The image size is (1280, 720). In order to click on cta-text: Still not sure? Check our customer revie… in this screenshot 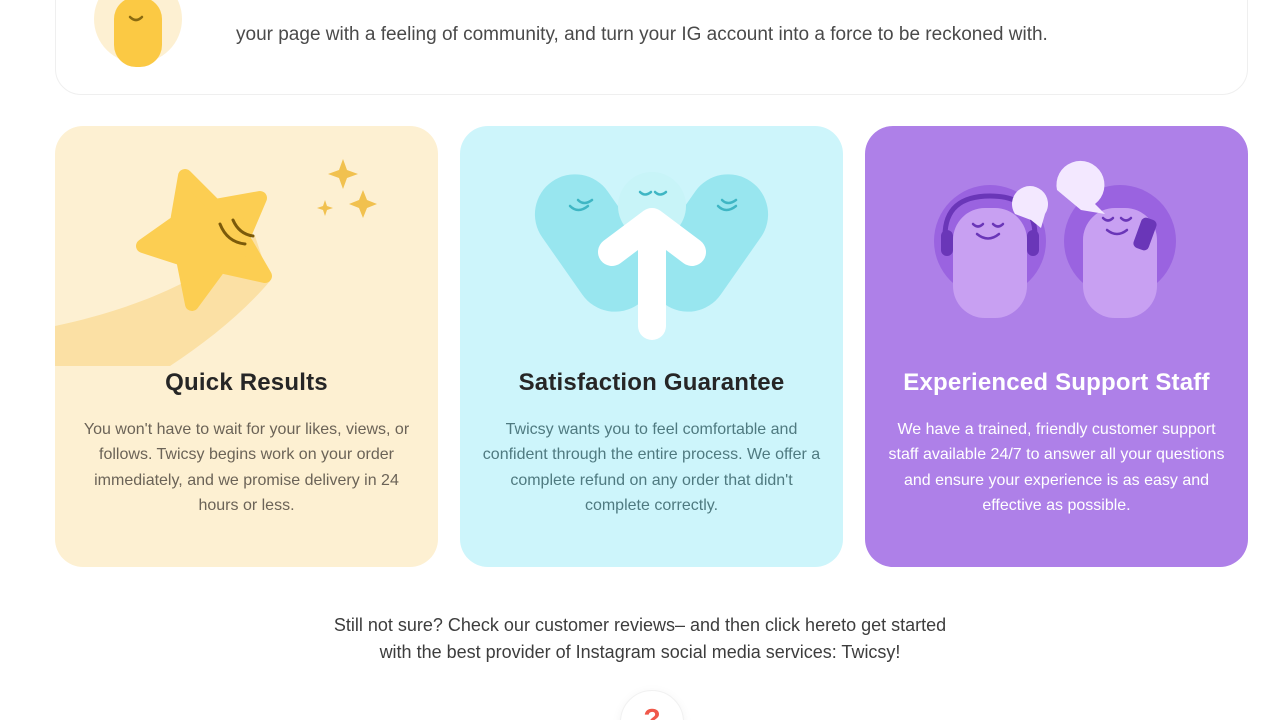, I will do `click(640, 639)`.